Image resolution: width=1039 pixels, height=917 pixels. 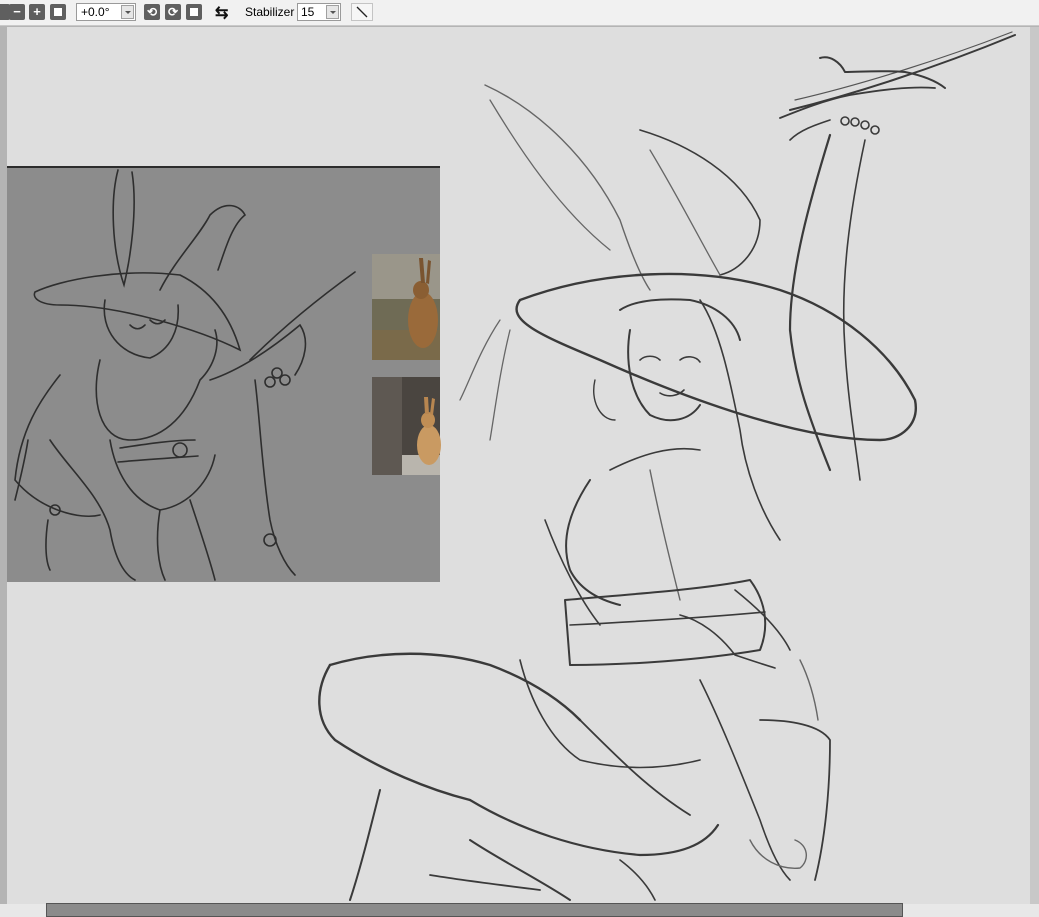 I want to click on stabilizer-label: Stabilizer, so click(x=270, y=12).